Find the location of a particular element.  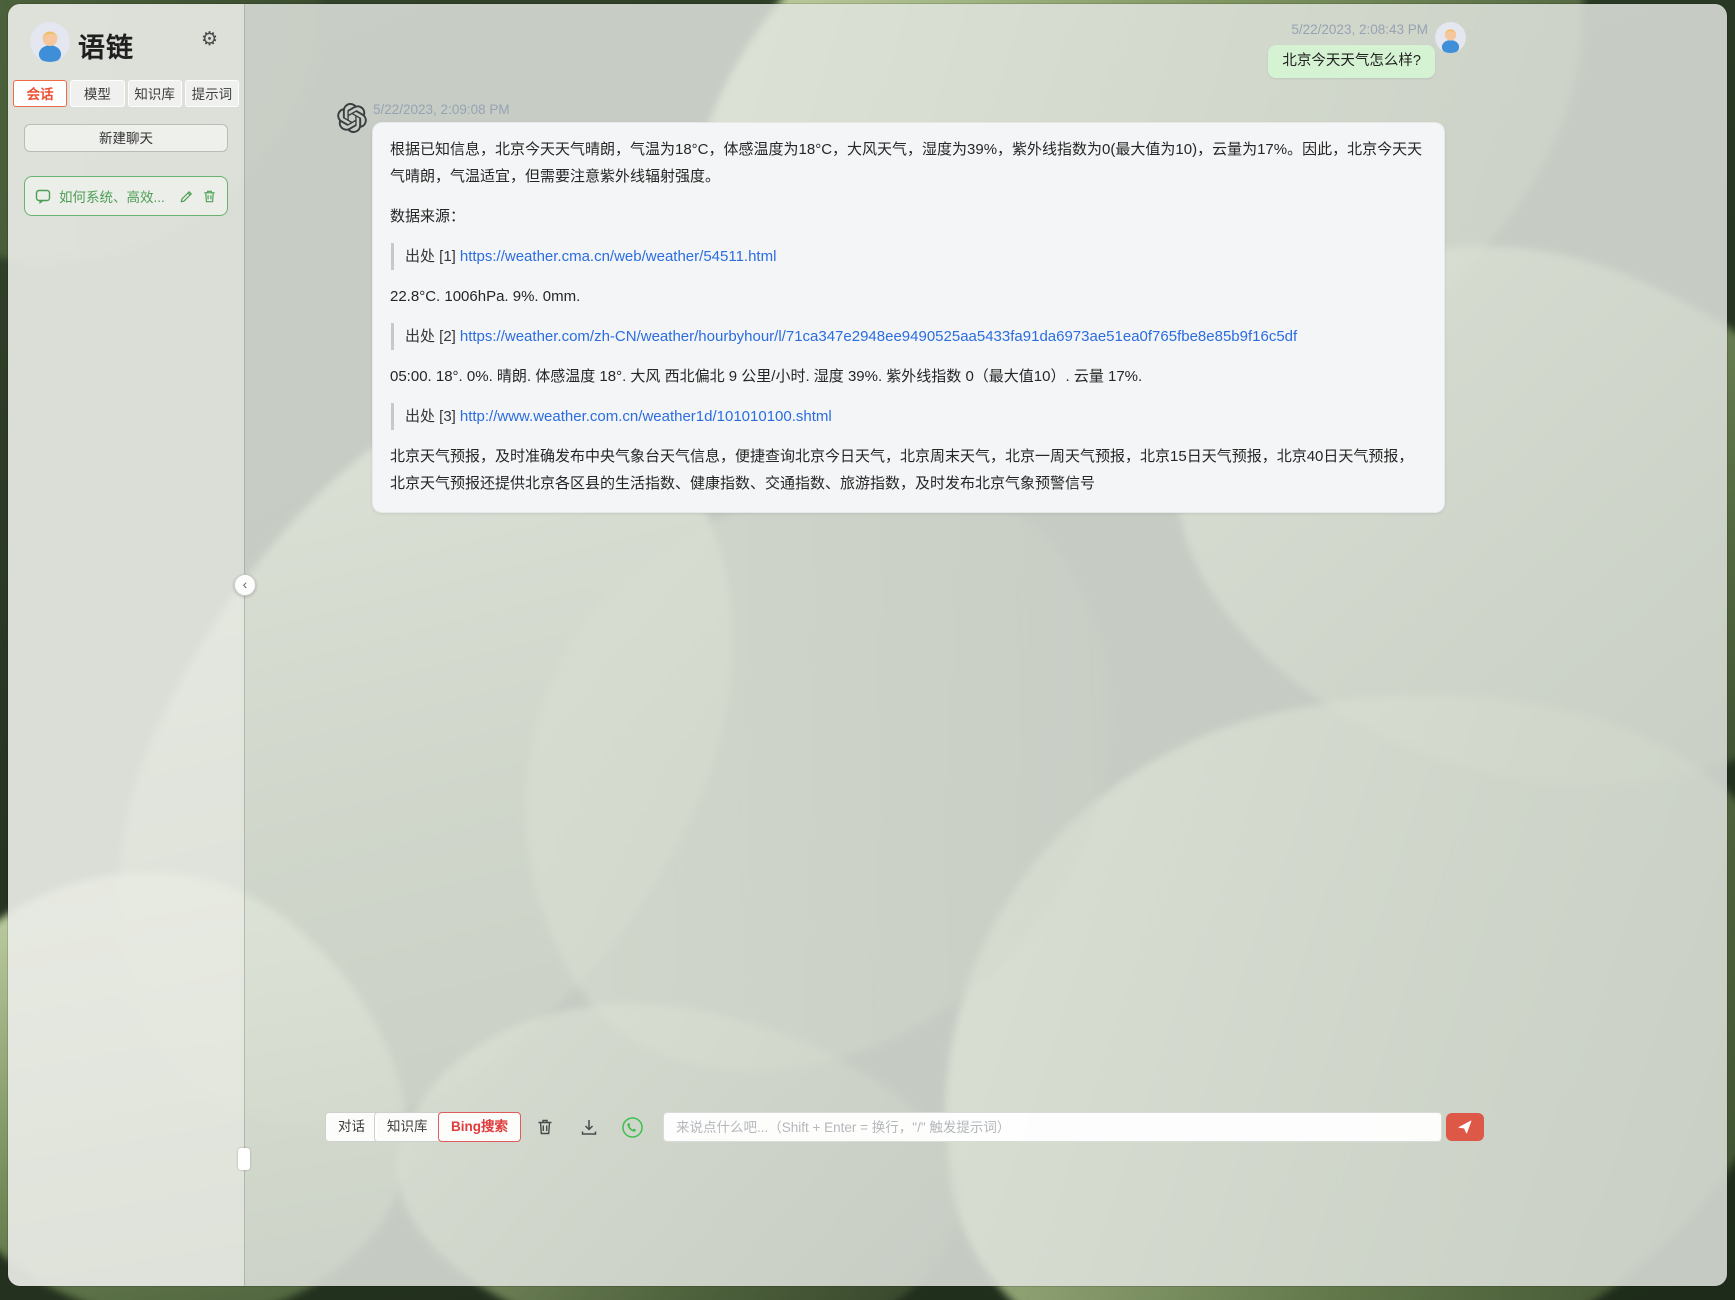

export-download-icon is located at coordinates (590, 1128).